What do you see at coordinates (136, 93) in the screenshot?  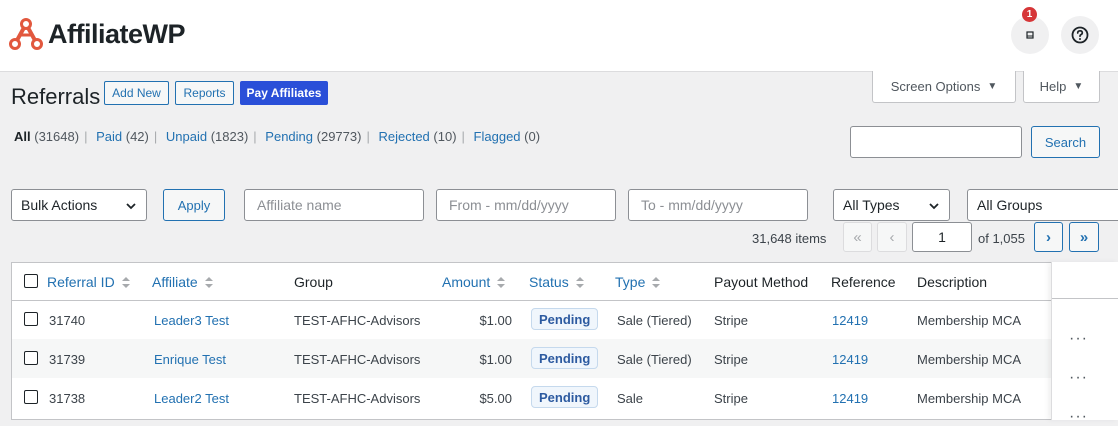 I see `add-new-button: Add New` at bounding box center [136, 93].